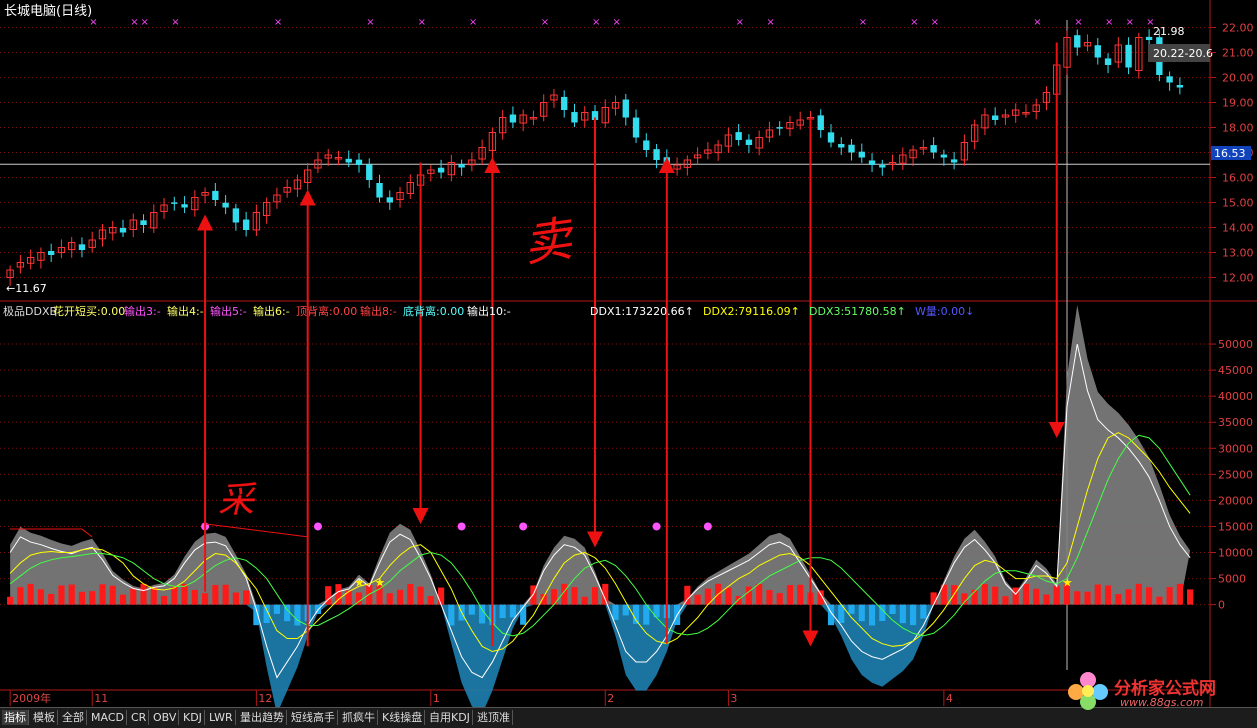 Image resolution: width=1257 pixels, height=728 pixels. Describe the element at coordinates (271, 311) in the screenshot. I see `indicator-header-item: 输出6:-` at that location.